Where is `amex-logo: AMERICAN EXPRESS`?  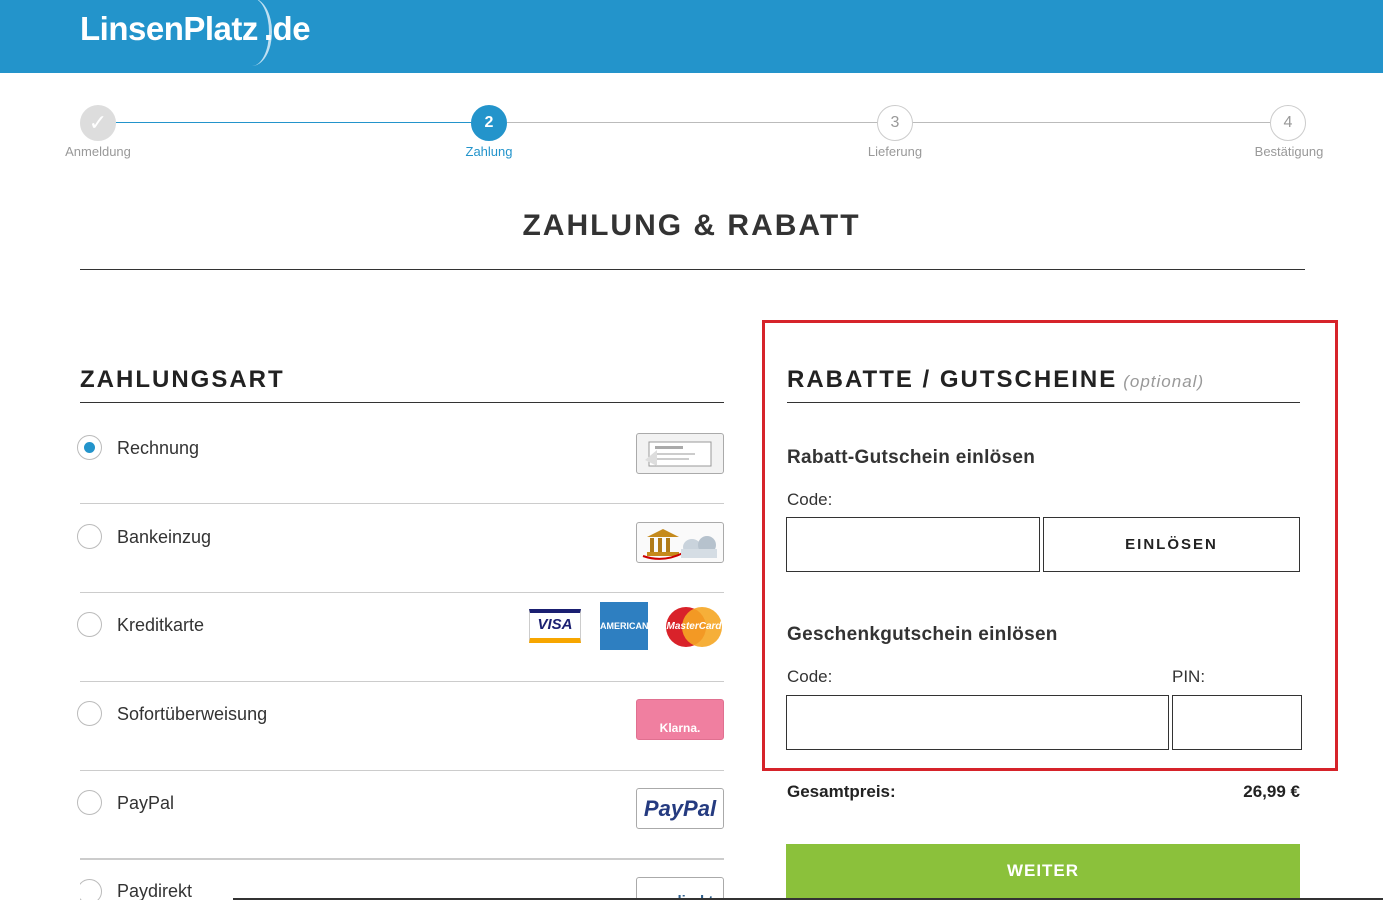
amex-logo: AMERICAN EXPRESS is located at coordinates (624, 640).